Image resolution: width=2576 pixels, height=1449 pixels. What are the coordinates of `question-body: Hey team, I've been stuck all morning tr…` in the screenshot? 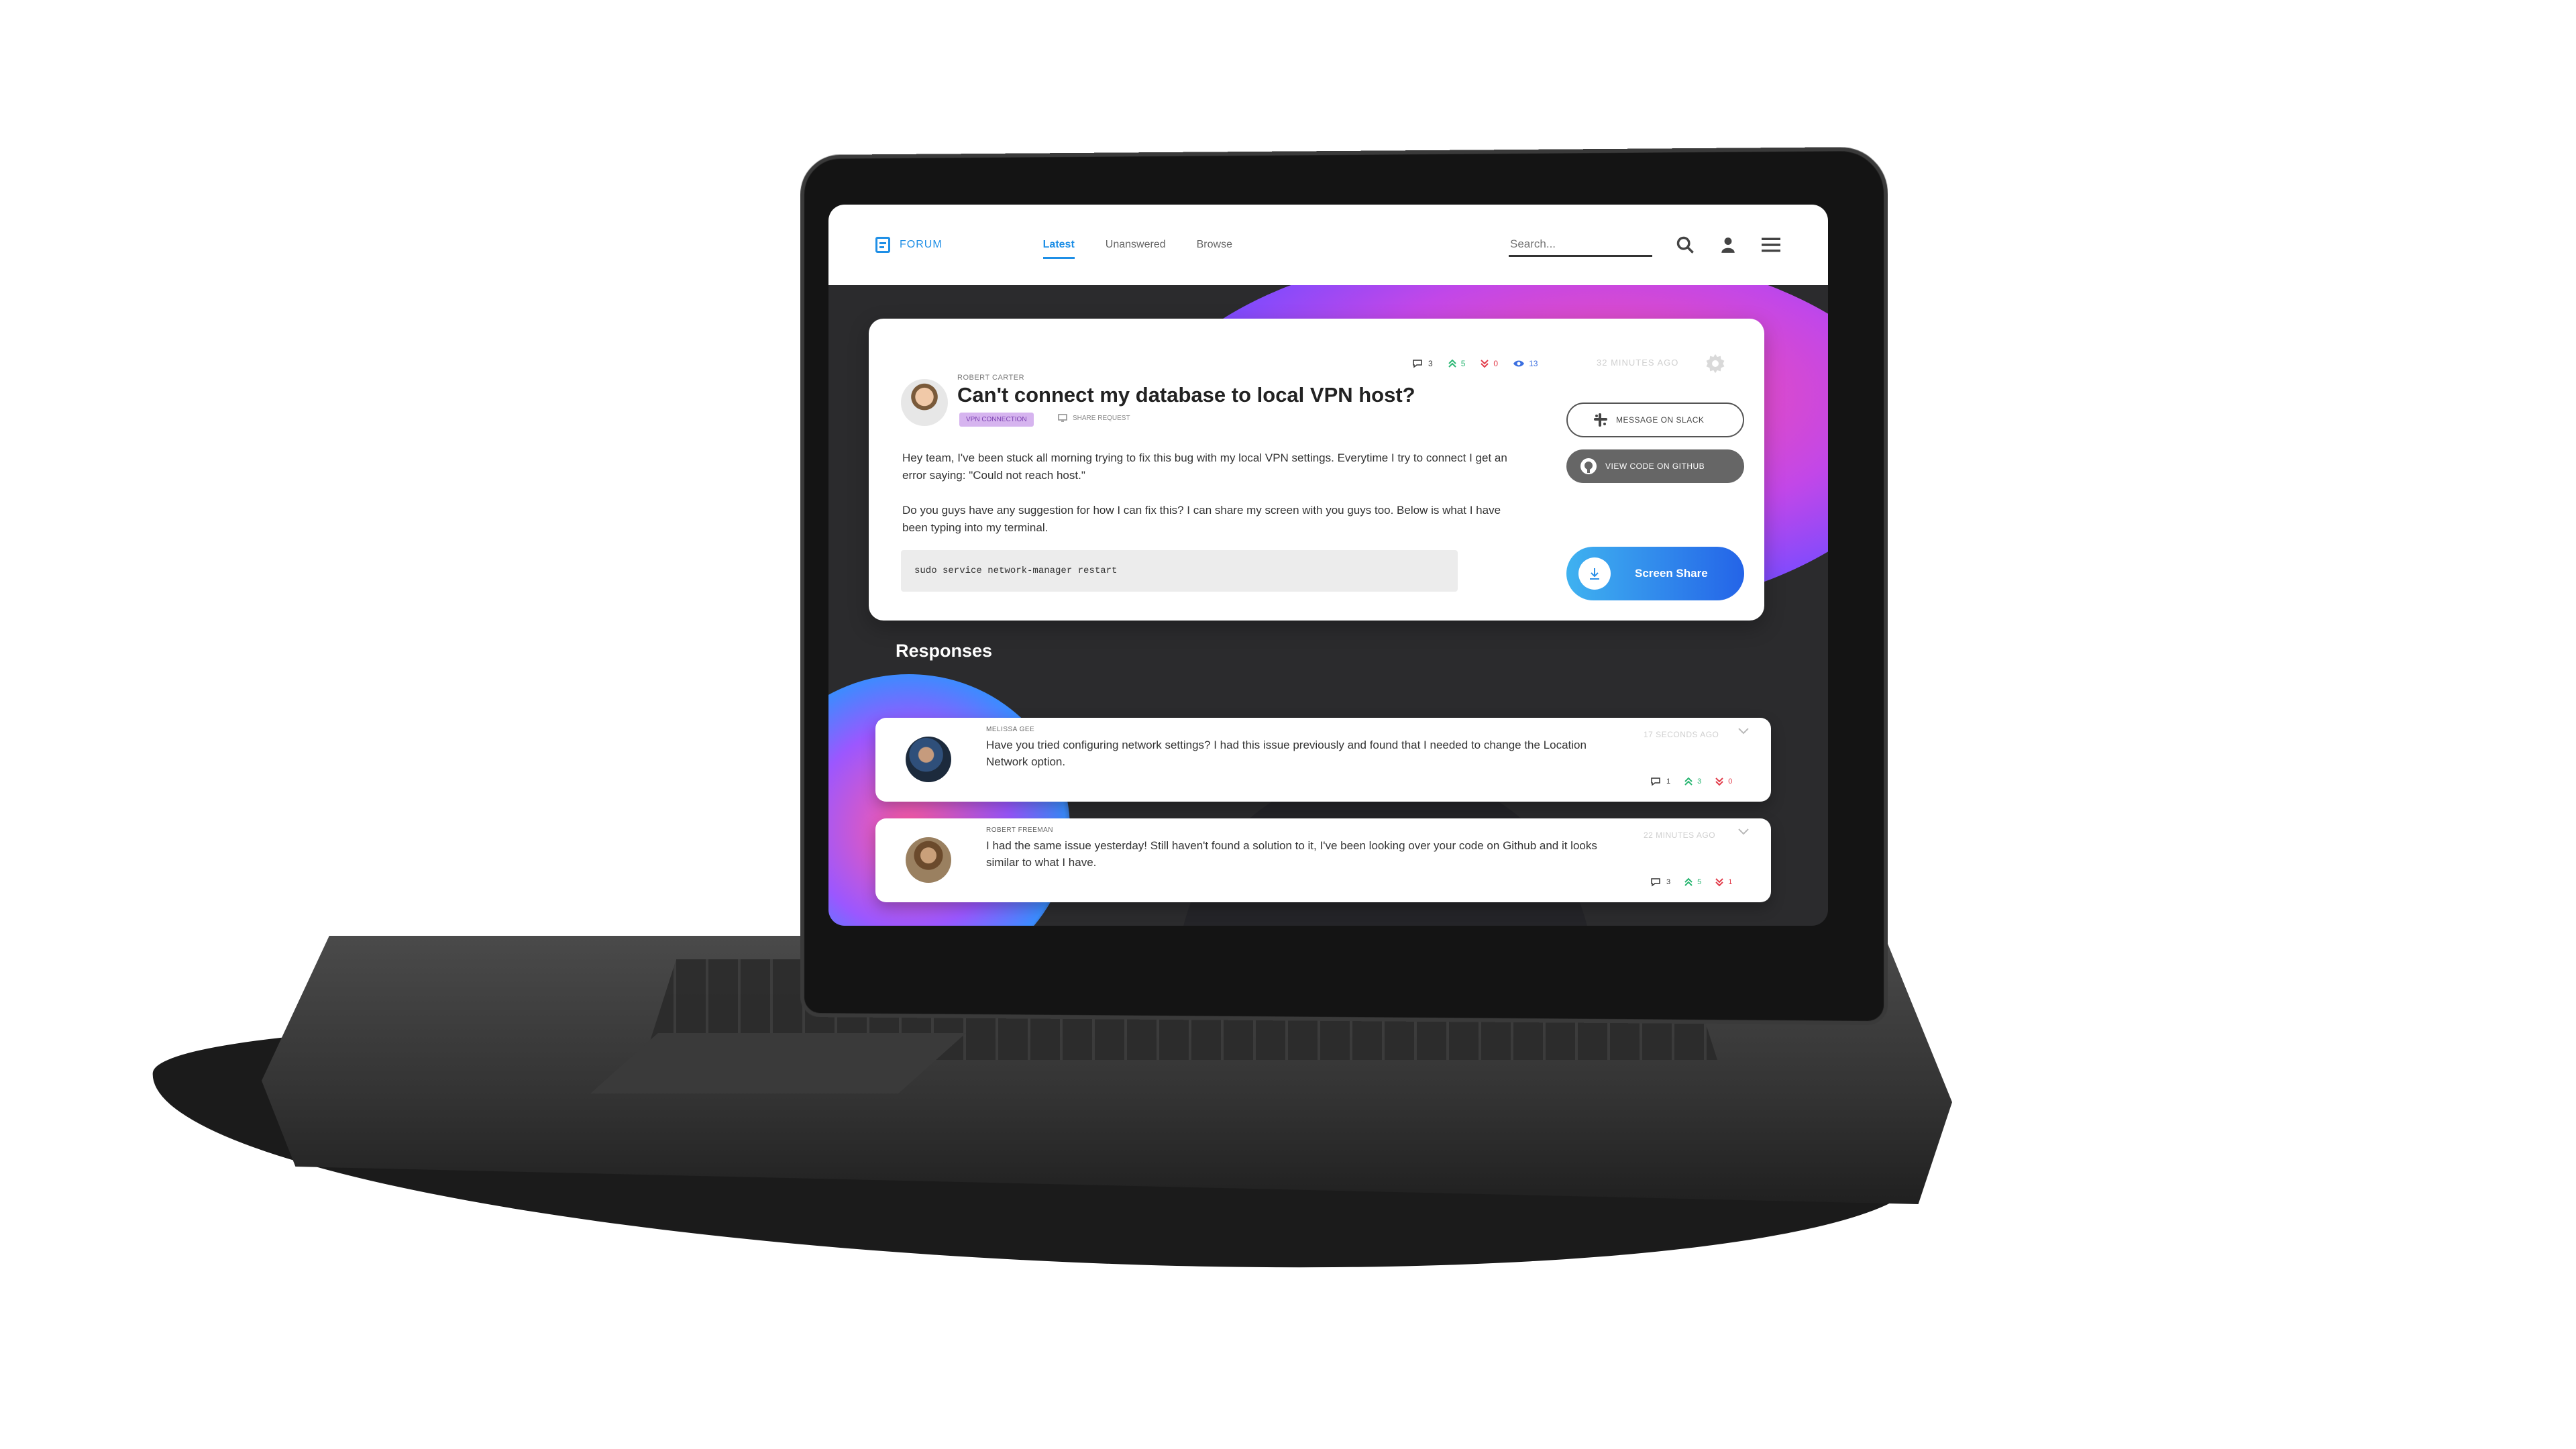 It's located at (1214, 501).